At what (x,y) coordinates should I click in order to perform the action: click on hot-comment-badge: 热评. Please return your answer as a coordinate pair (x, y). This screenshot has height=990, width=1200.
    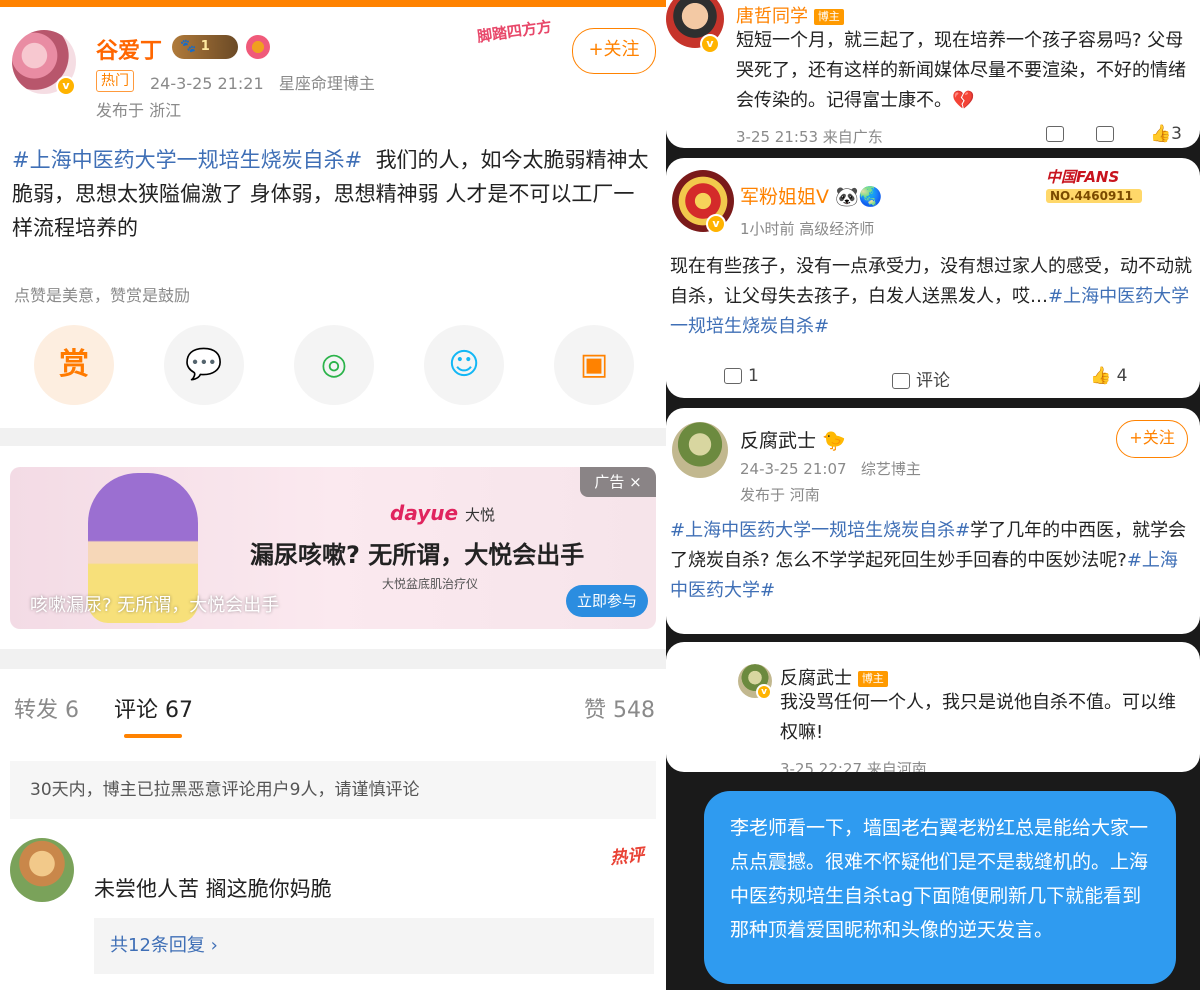
    Looking at the image, I should click on (627, 857).